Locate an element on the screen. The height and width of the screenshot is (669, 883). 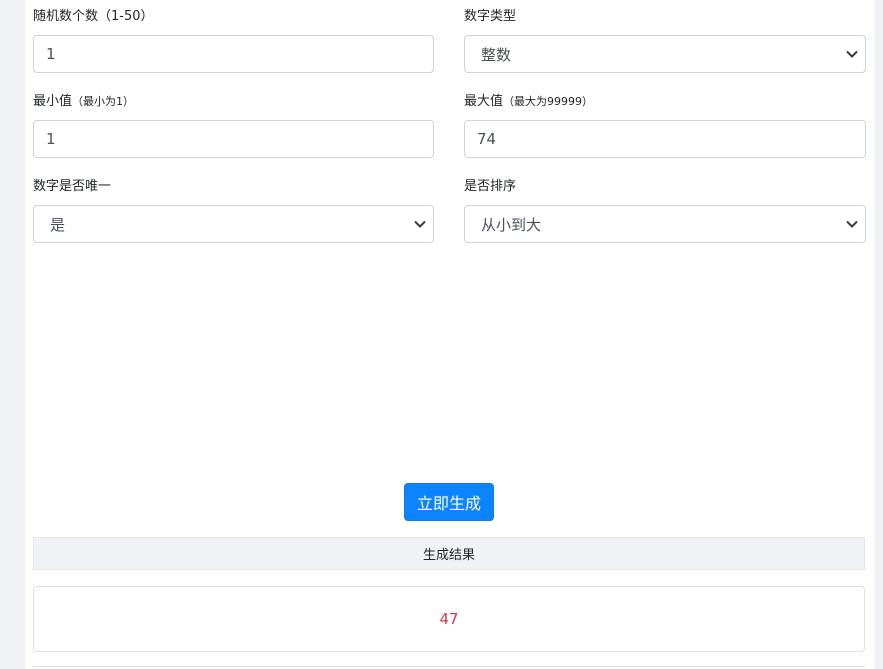
max-input-value: 74 is located at coordinates (487, 139).